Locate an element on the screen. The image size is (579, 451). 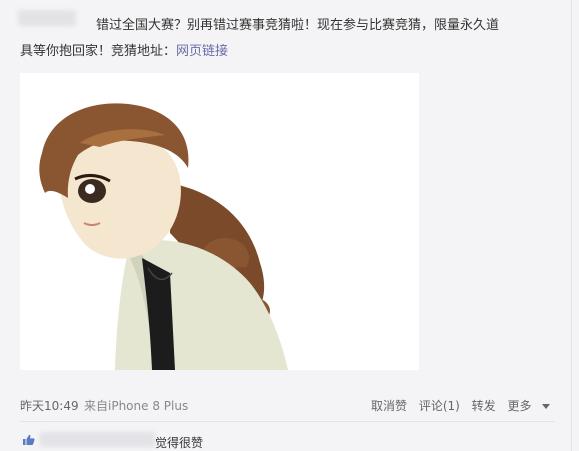
forward-button: 转发 is located at coordinates (484, 406).